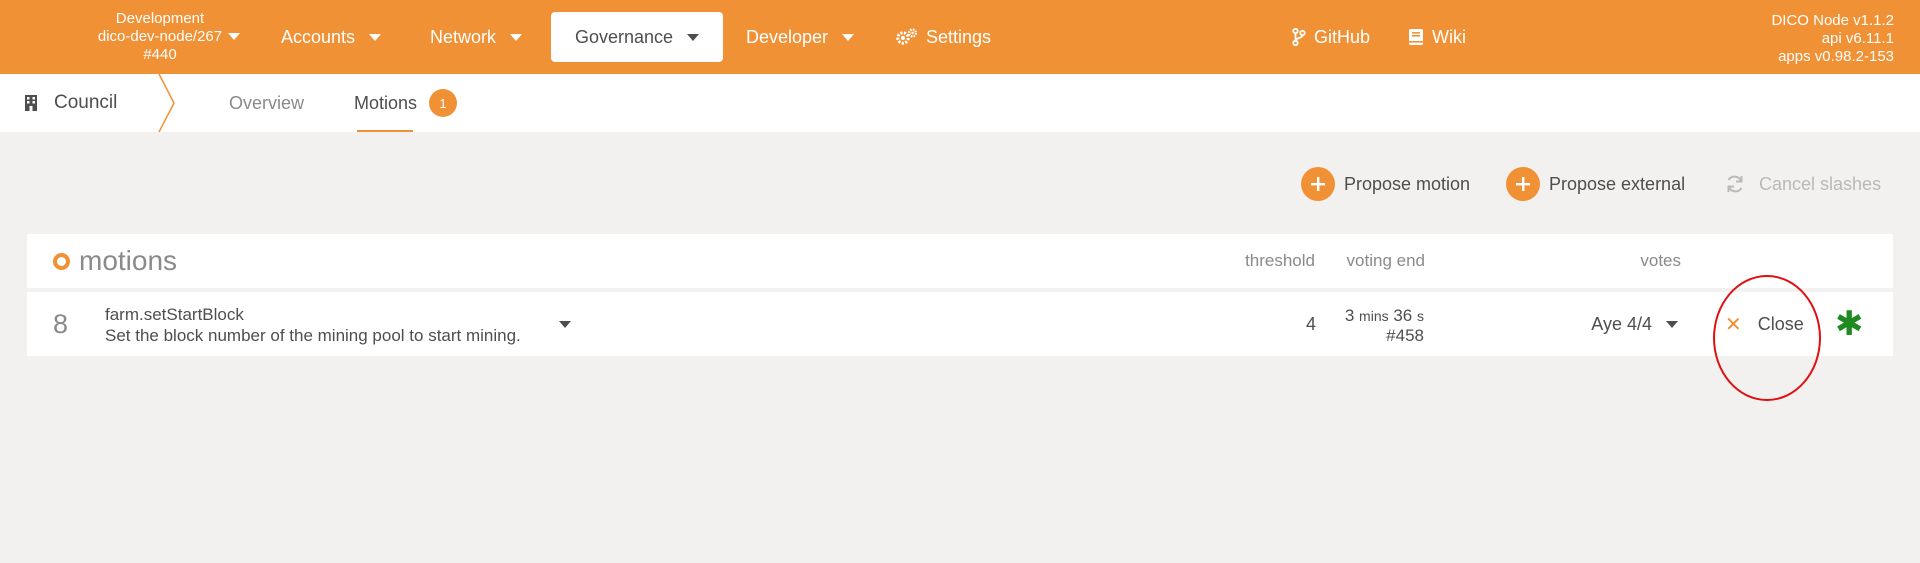 The width and height of the screenshot is (1920, 563). I want to click on tab-overview: Overview, so click(266, 103).